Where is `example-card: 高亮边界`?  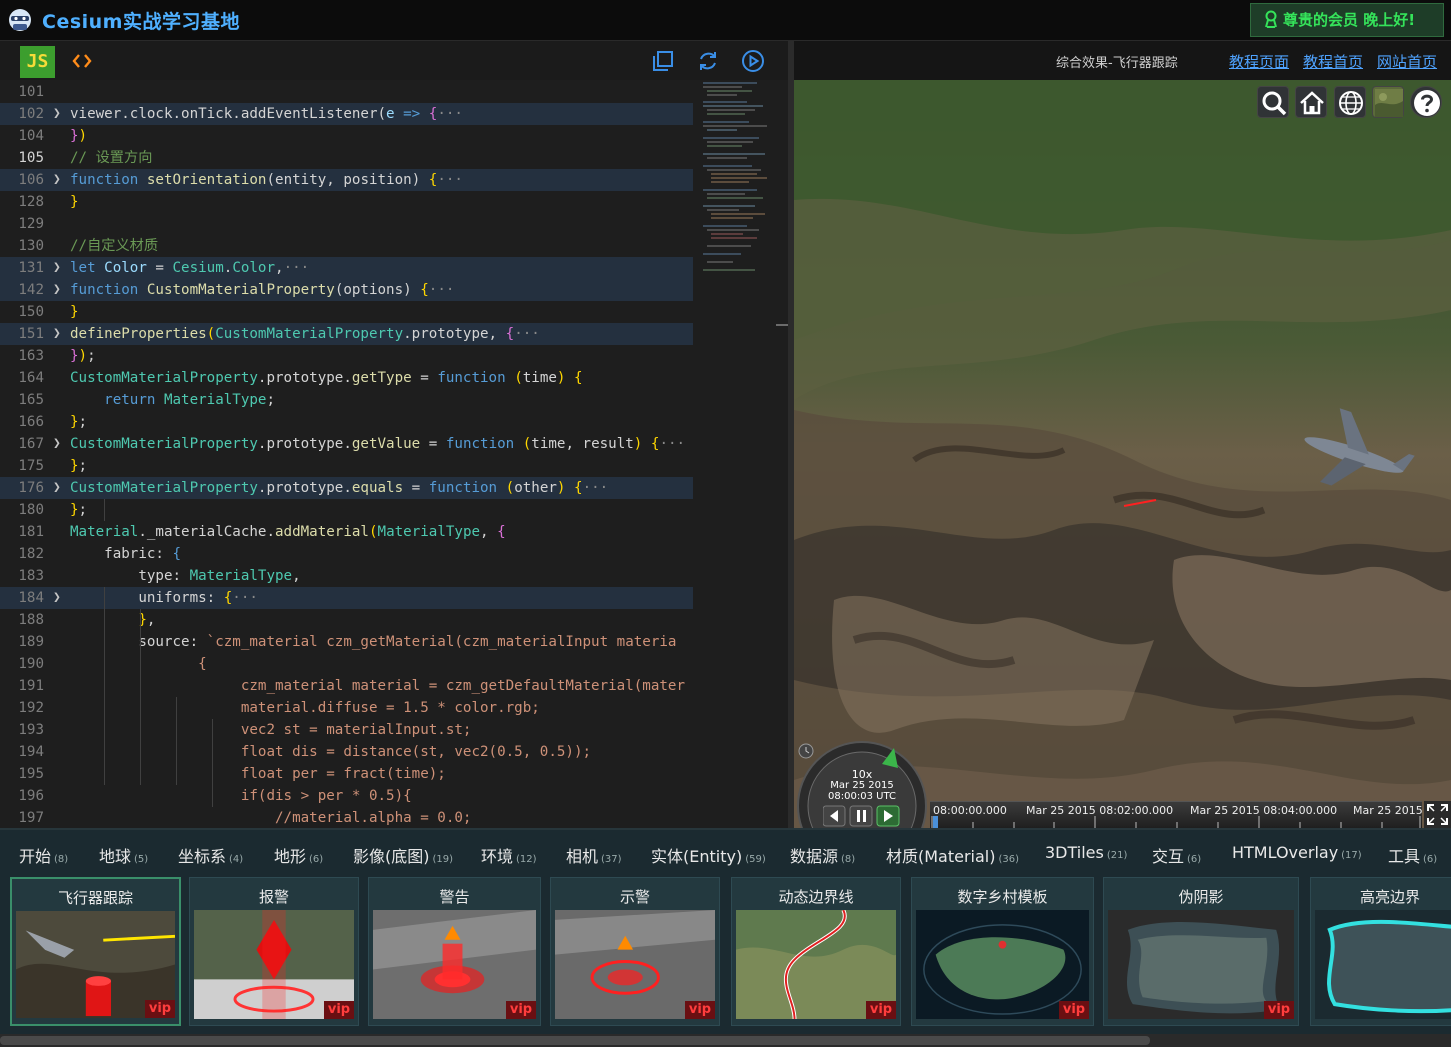
example-card: 高亮边界 is located at coordinates (1380, 951).